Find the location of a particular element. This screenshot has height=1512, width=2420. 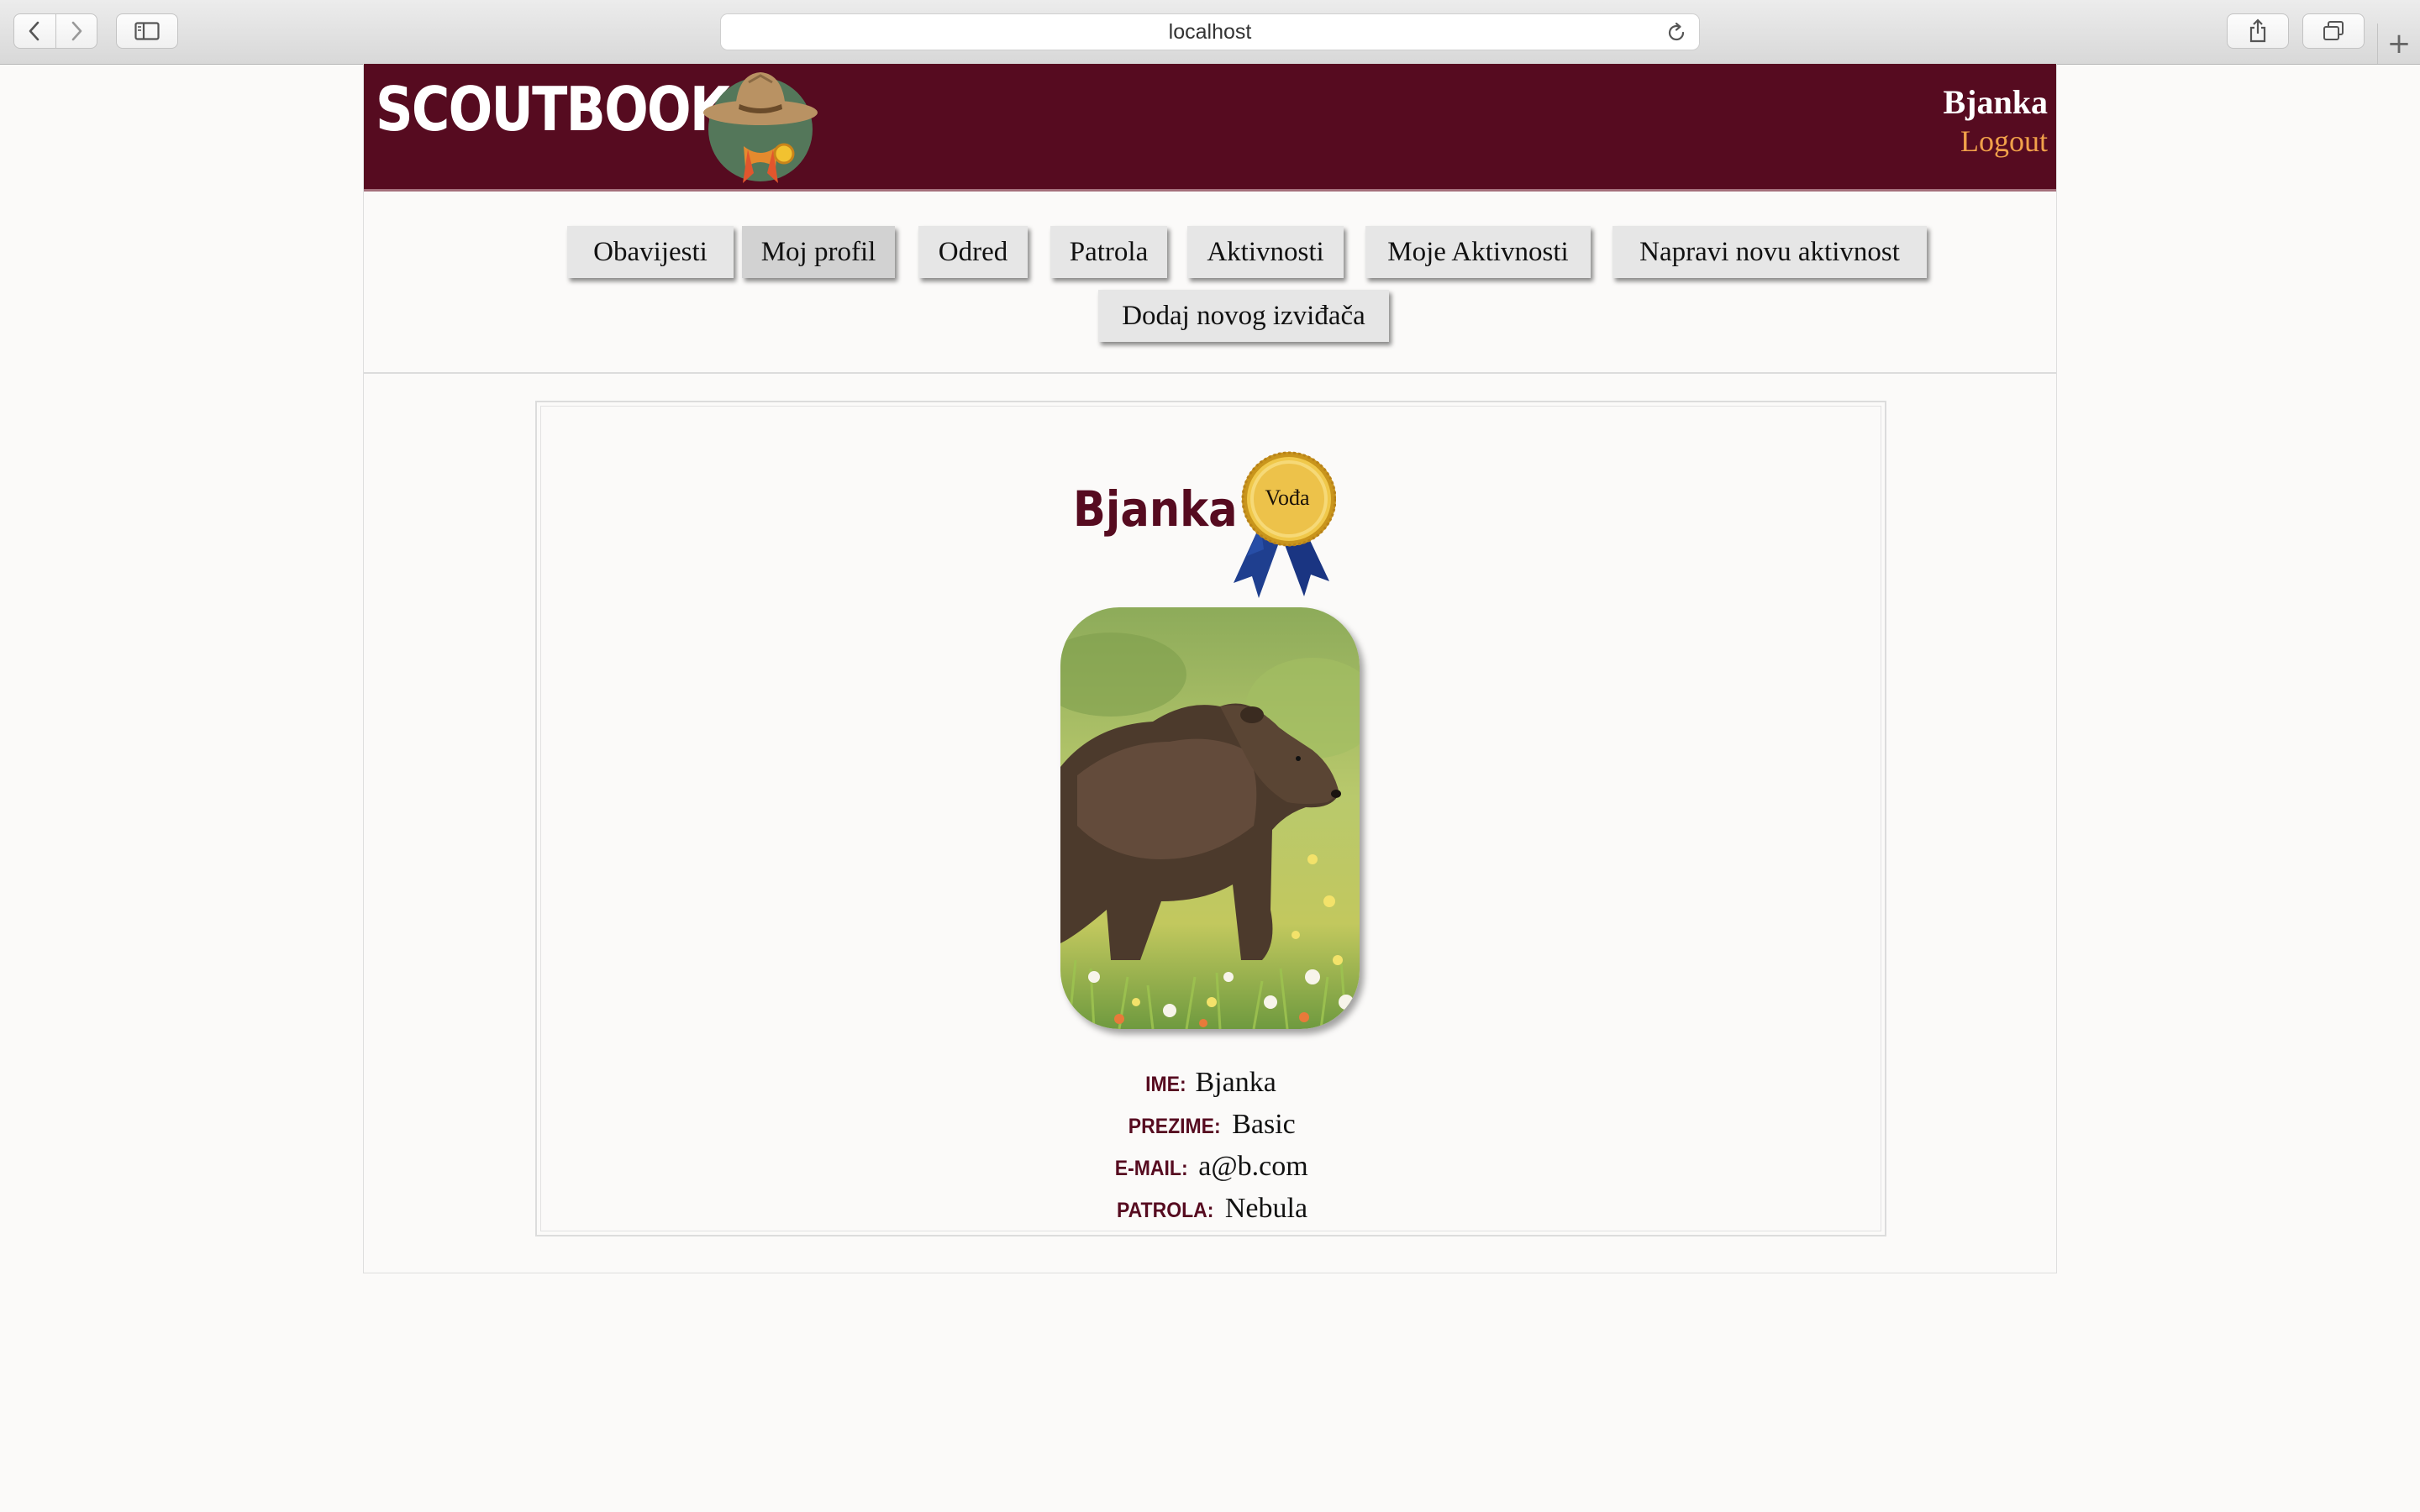

field-label: IME: is located at coordinates (1165, 1084).